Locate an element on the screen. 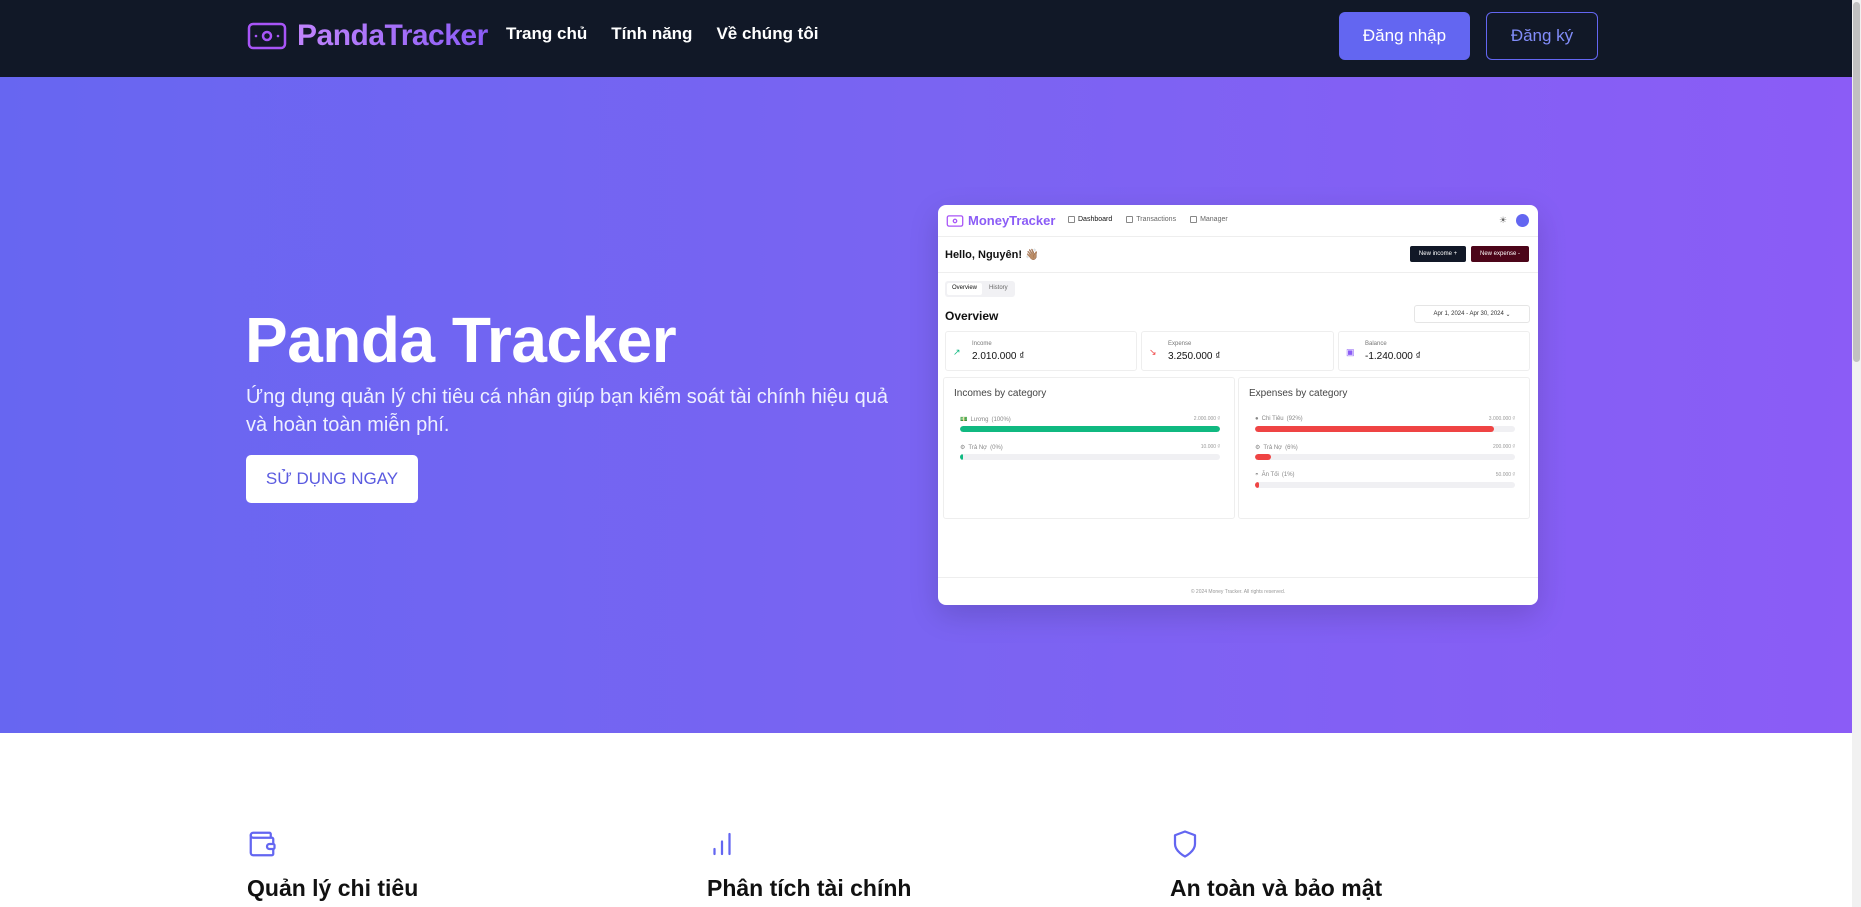 Image resolution: width=1861 pixels, height=907 pixels. nav-links: Trang chủ Tính năng Về chúng tôi is located at coordinates (662, 34).